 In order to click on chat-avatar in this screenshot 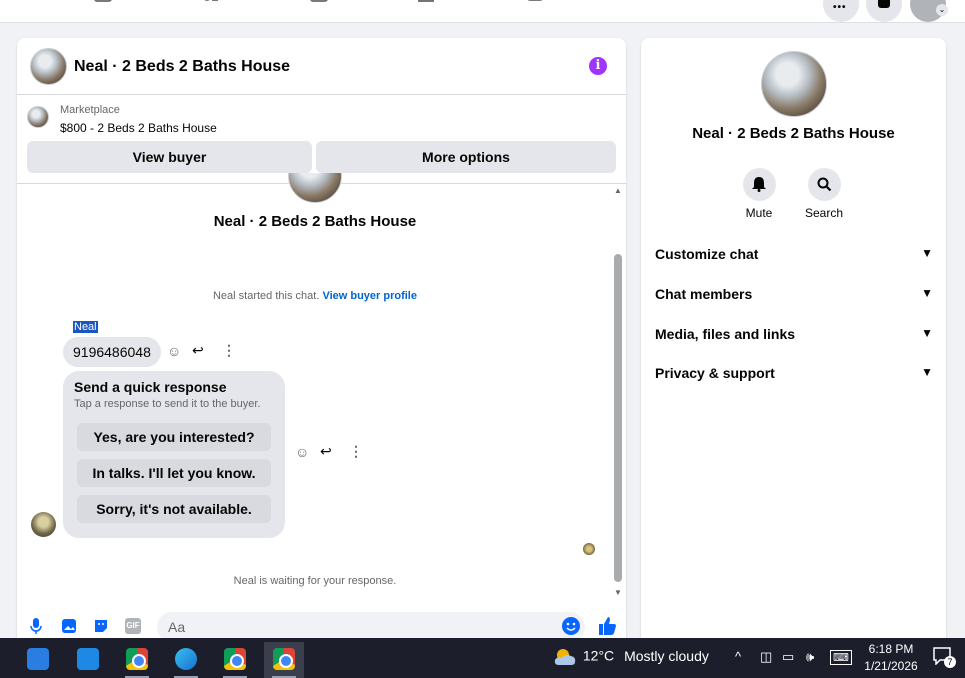, I will do `click(48, 66)`.